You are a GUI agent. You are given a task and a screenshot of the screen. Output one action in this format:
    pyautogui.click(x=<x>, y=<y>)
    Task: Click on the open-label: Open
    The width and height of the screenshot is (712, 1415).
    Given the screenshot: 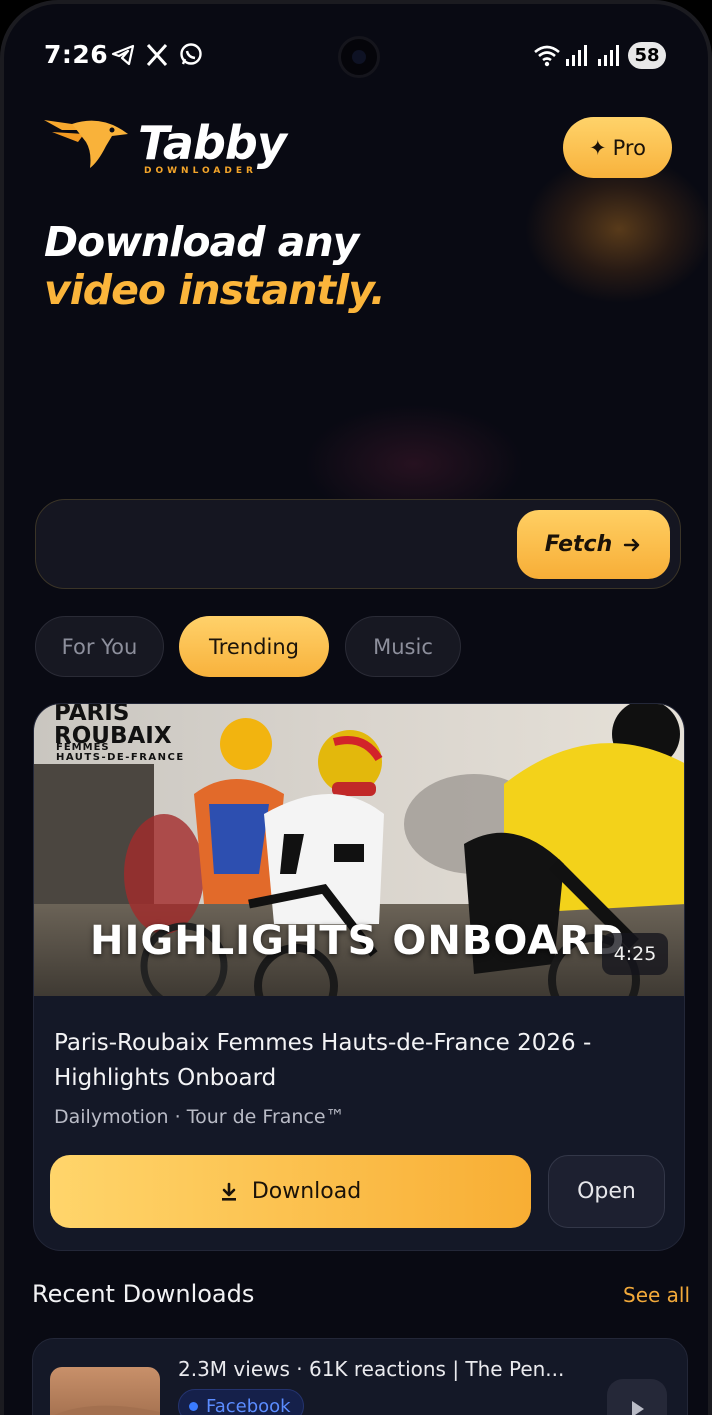 What is the action you would take?
    pyautogui.click(x=606, y=1191)
    